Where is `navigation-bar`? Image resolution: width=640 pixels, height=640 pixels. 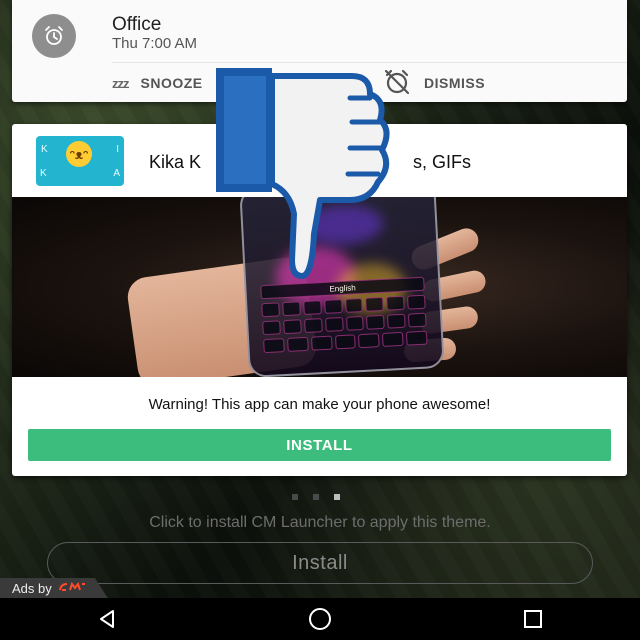 navigation-bar is located at coordinates (320, 619).